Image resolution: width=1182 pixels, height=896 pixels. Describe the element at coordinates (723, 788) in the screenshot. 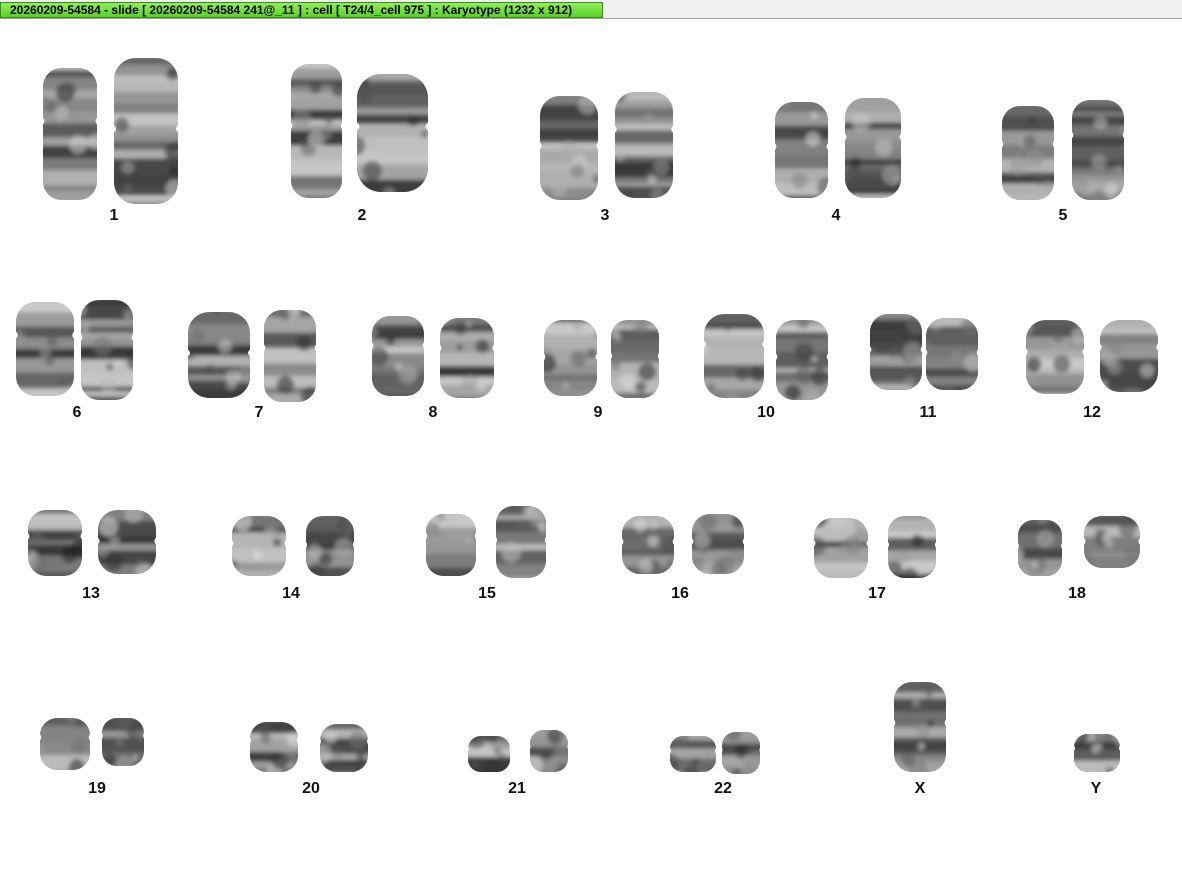

I see `chromosome-label: 22` at that location.